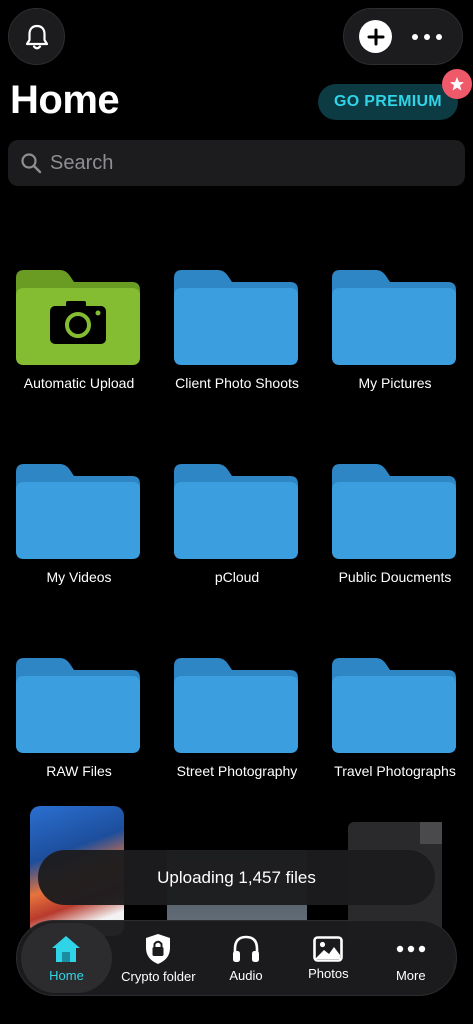  Describe the element at coordinates (395, 577) in the screenshot. I see `folder-label: Public Doucments` at that location.